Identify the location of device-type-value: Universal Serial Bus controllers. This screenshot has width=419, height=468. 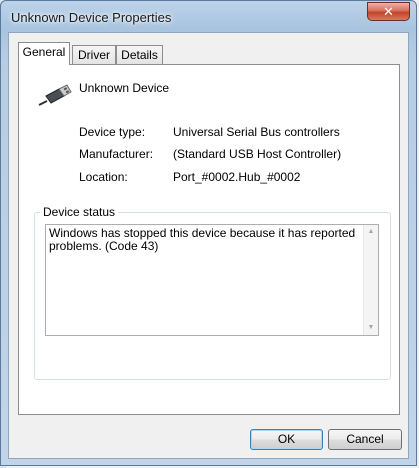
(256, 132).